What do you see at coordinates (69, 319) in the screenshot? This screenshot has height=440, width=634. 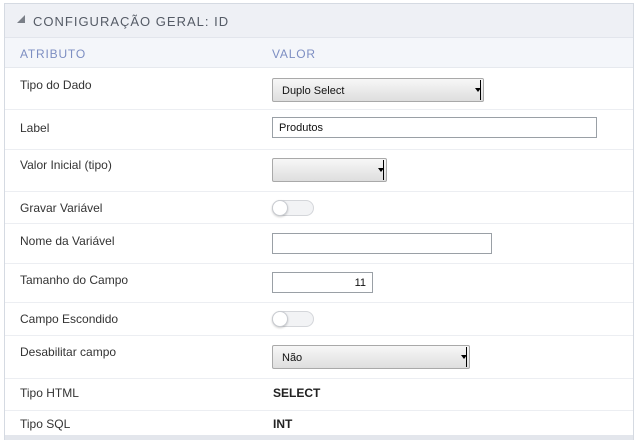 I see `row-label: Campo Escondido` at bounding box center [69, 319].